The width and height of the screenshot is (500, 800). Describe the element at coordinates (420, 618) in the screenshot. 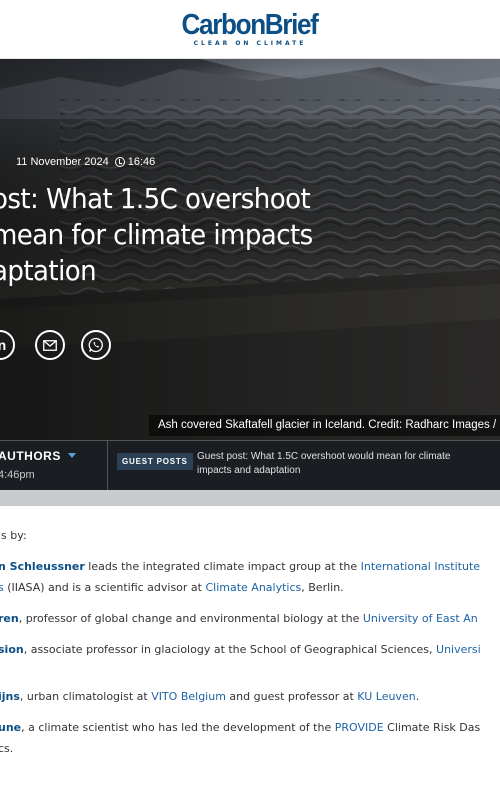

I see `institution-link: University of East An` at that location.